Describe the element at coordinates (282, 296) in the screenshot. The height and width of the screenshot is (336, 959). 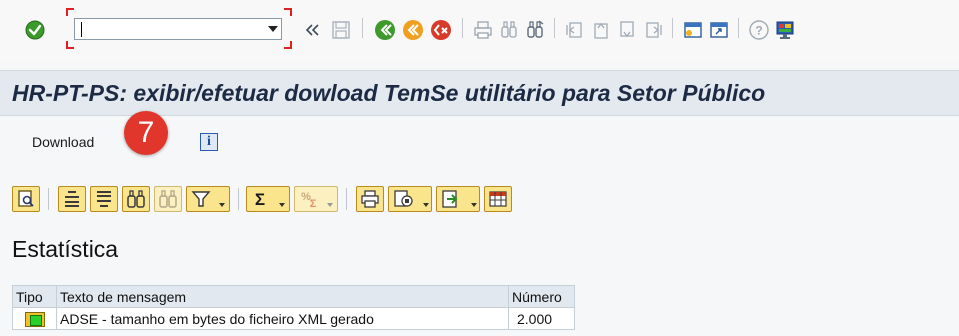
I see `column-header-message: Texto de mensagem` at that location.